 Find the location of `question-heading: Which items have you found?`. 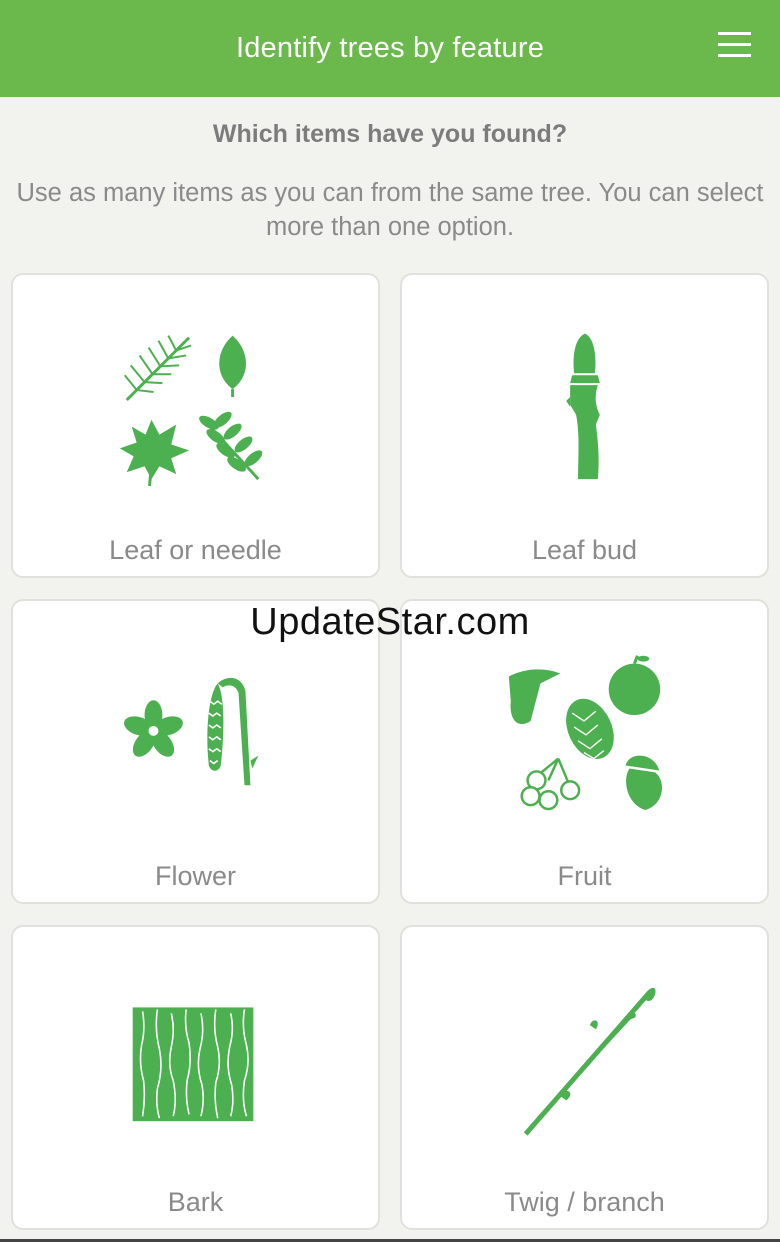

question-heading: Which items have you found? is located at coordinates (390, 134).